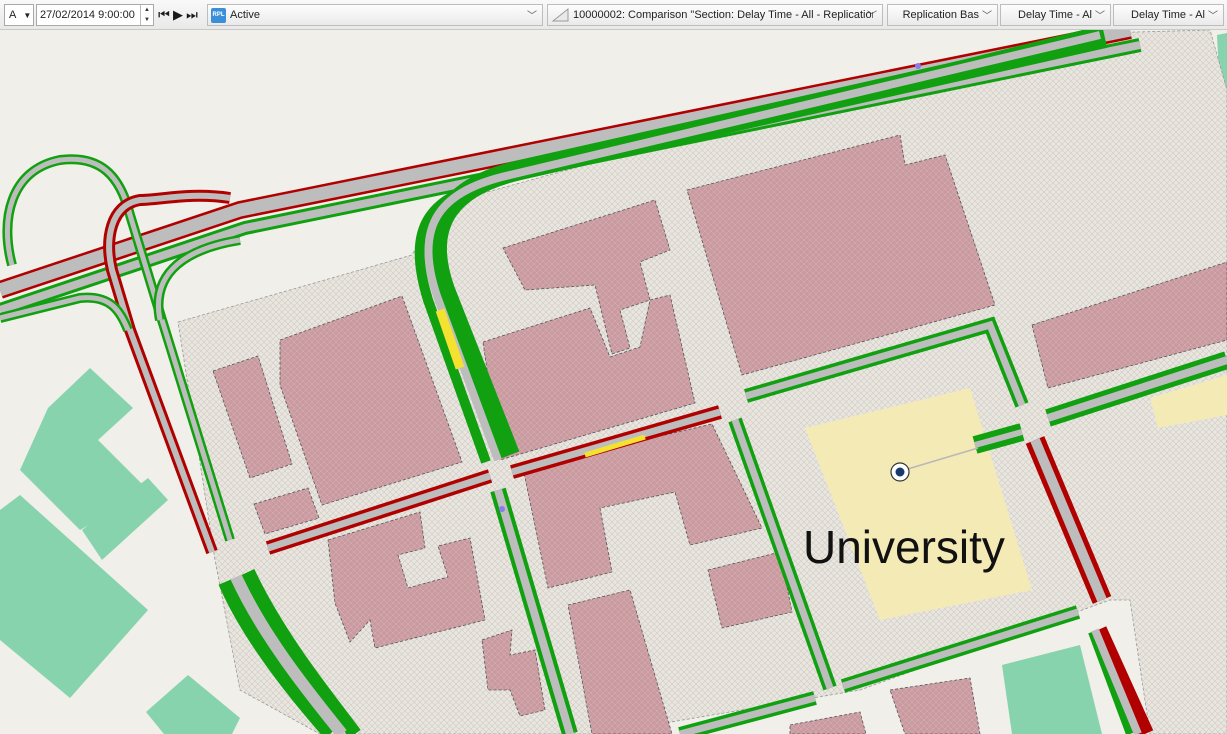 This screenshot has height=734, width=1227. I want to click on comparison-icon, so click(560, 14).